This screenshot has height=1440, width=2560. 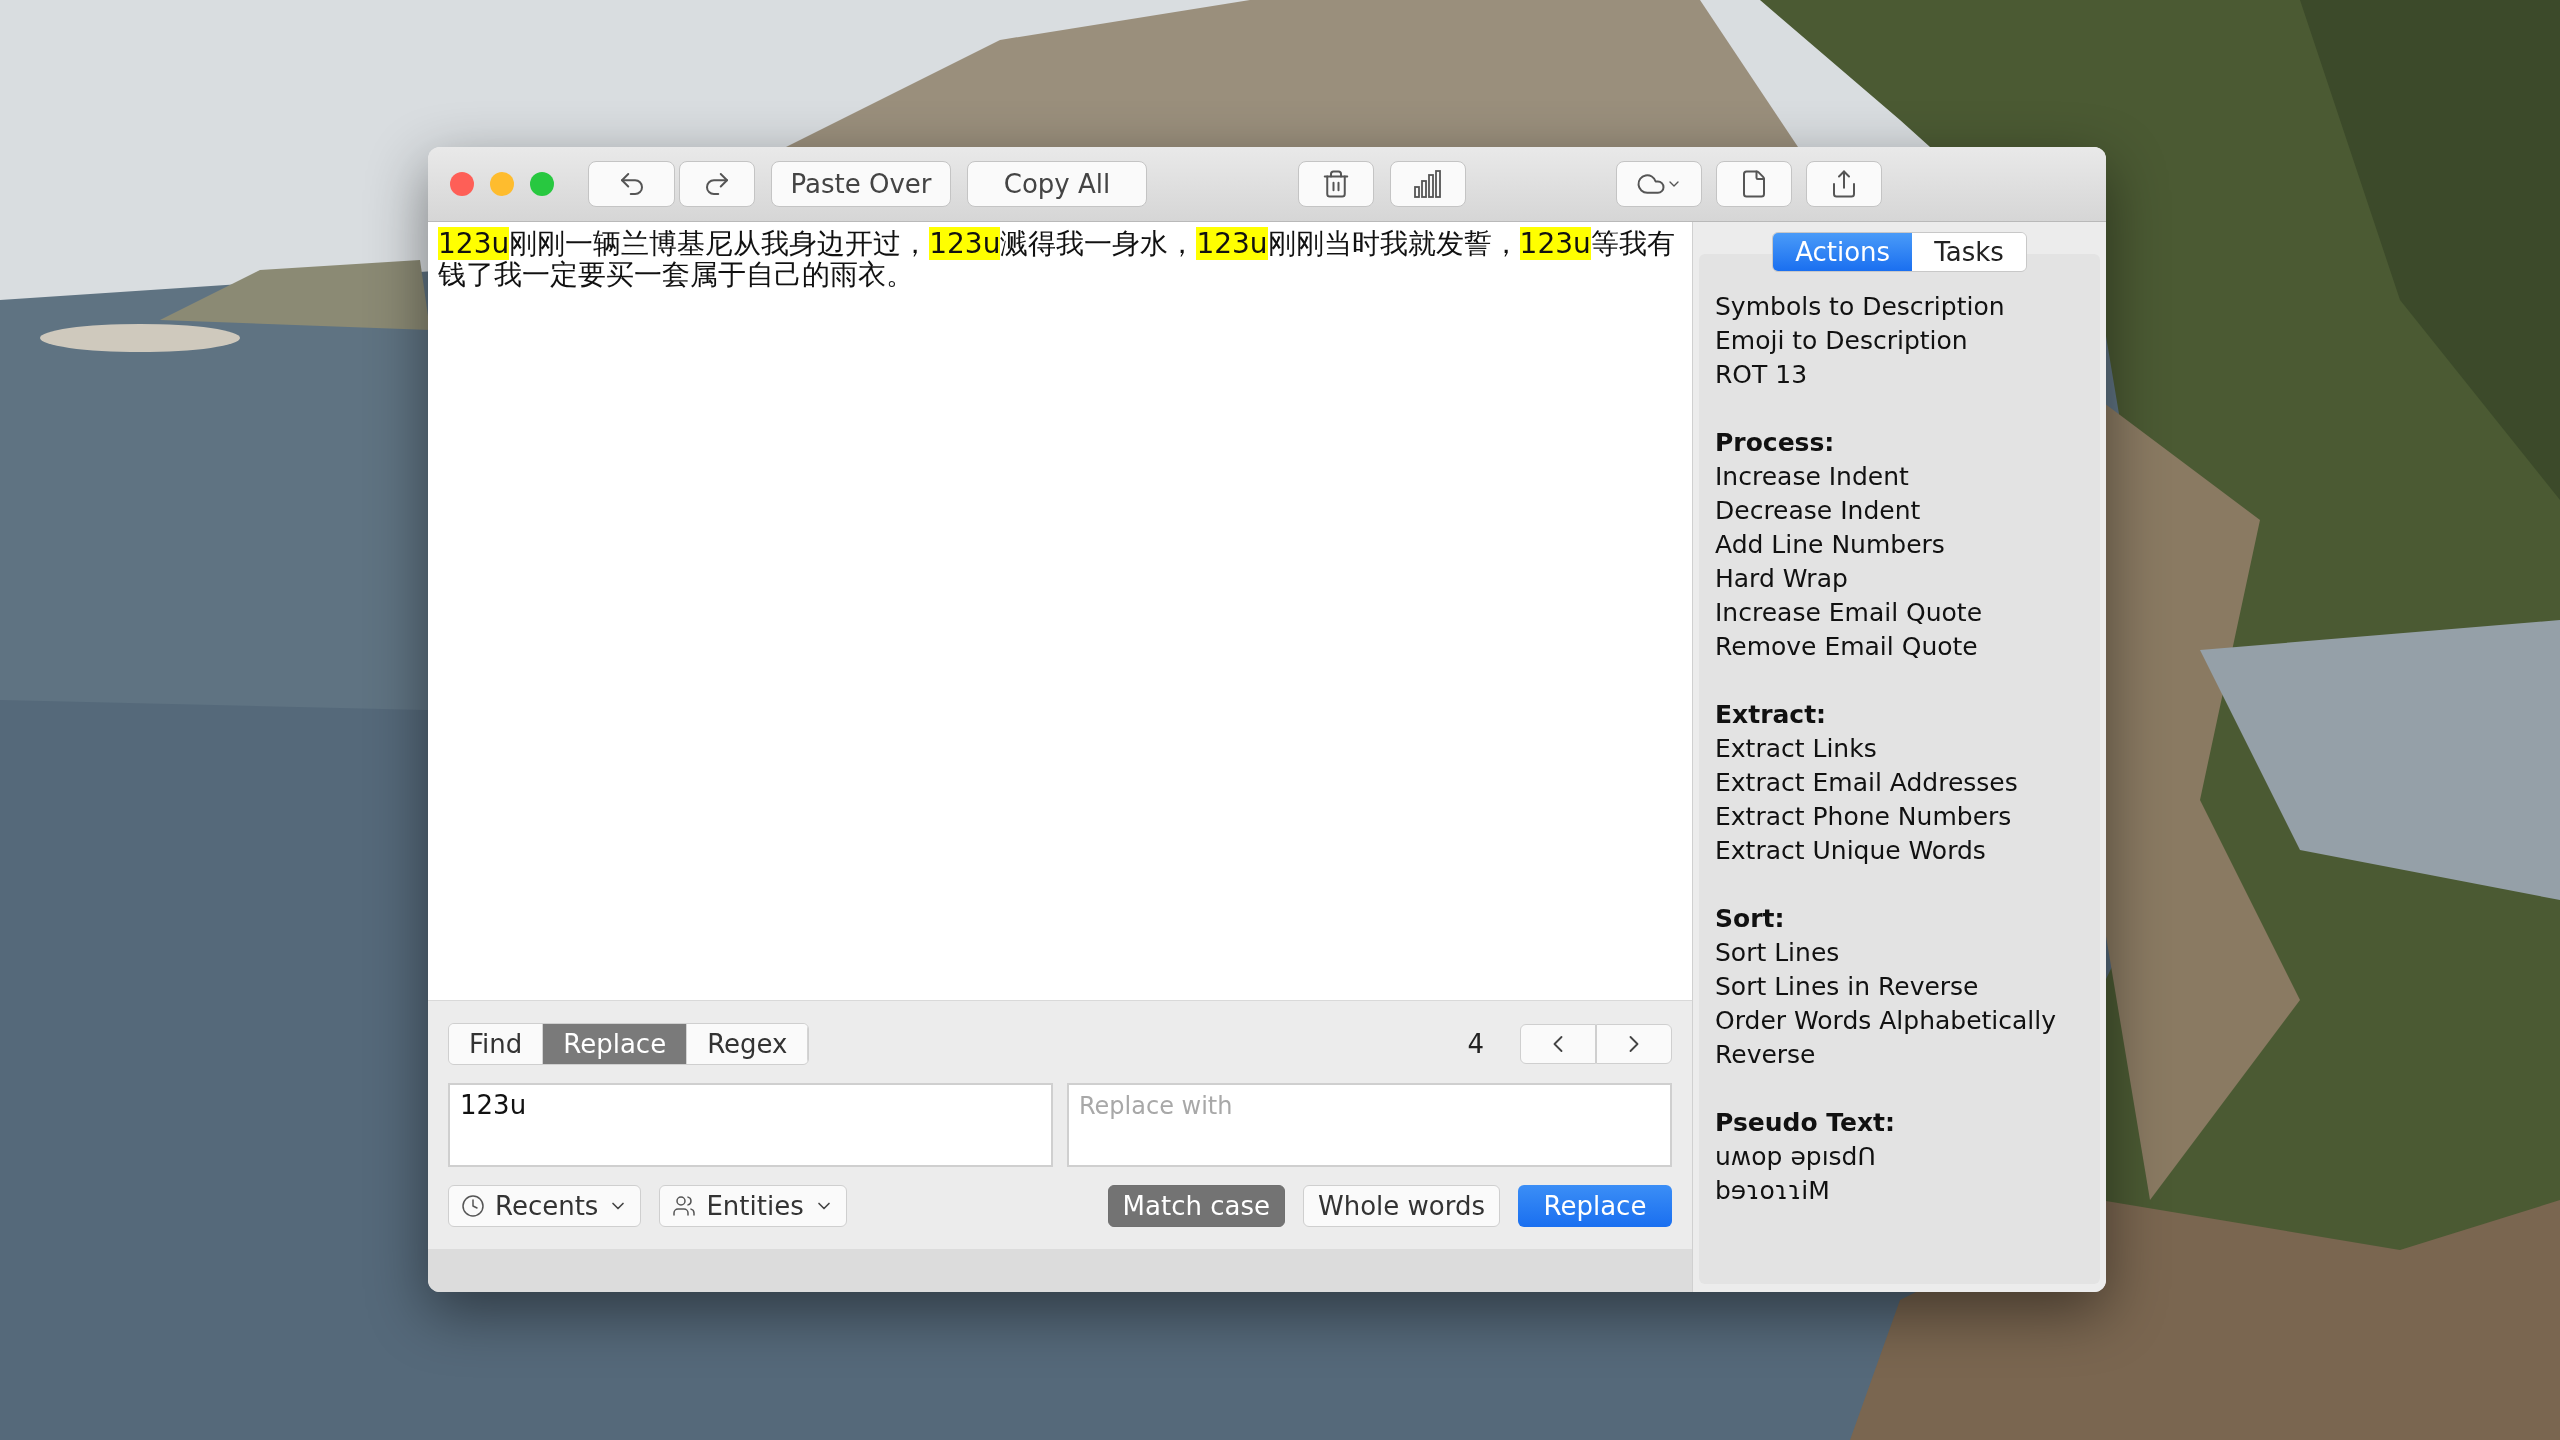 What do you see at coordinates (1772, 1191) in the screenshot?
I see `action-item: bɘɿoɿɿiM` at bounding box center [1772, 1191].